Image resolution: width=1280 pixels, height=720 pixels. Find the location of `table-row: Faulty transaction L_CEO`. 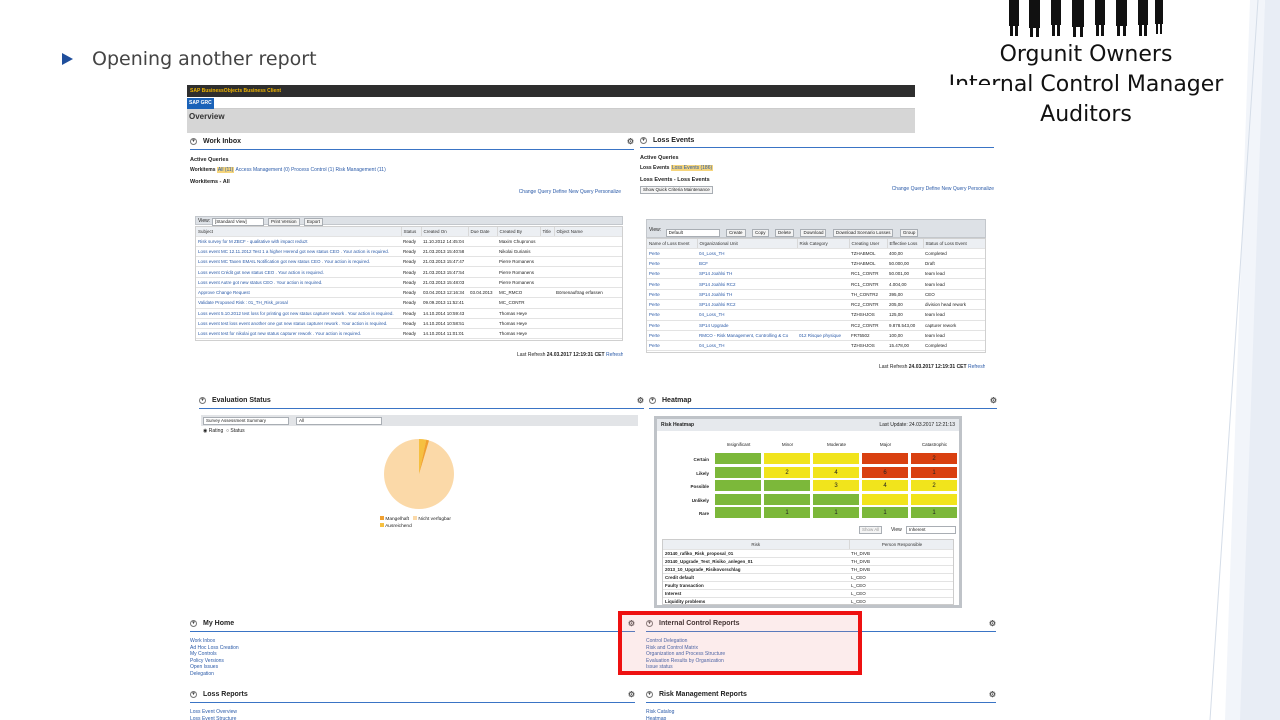

table-row: Faulty transaction L_CEO is located at coordinates (808, 585).